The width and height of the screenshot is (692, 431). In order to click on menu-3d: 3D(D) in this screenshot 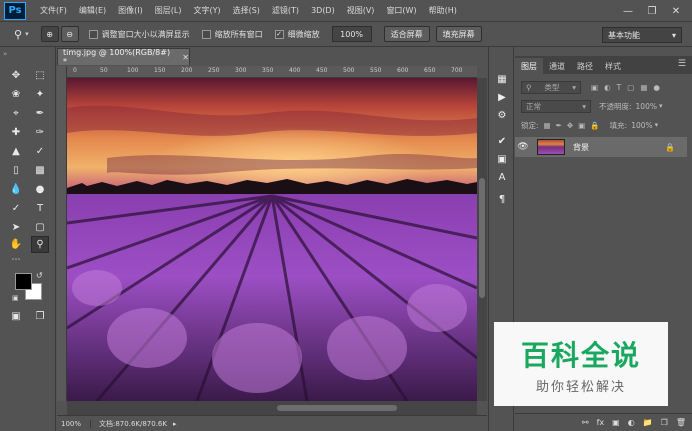, I will do `click(323, 10)`.